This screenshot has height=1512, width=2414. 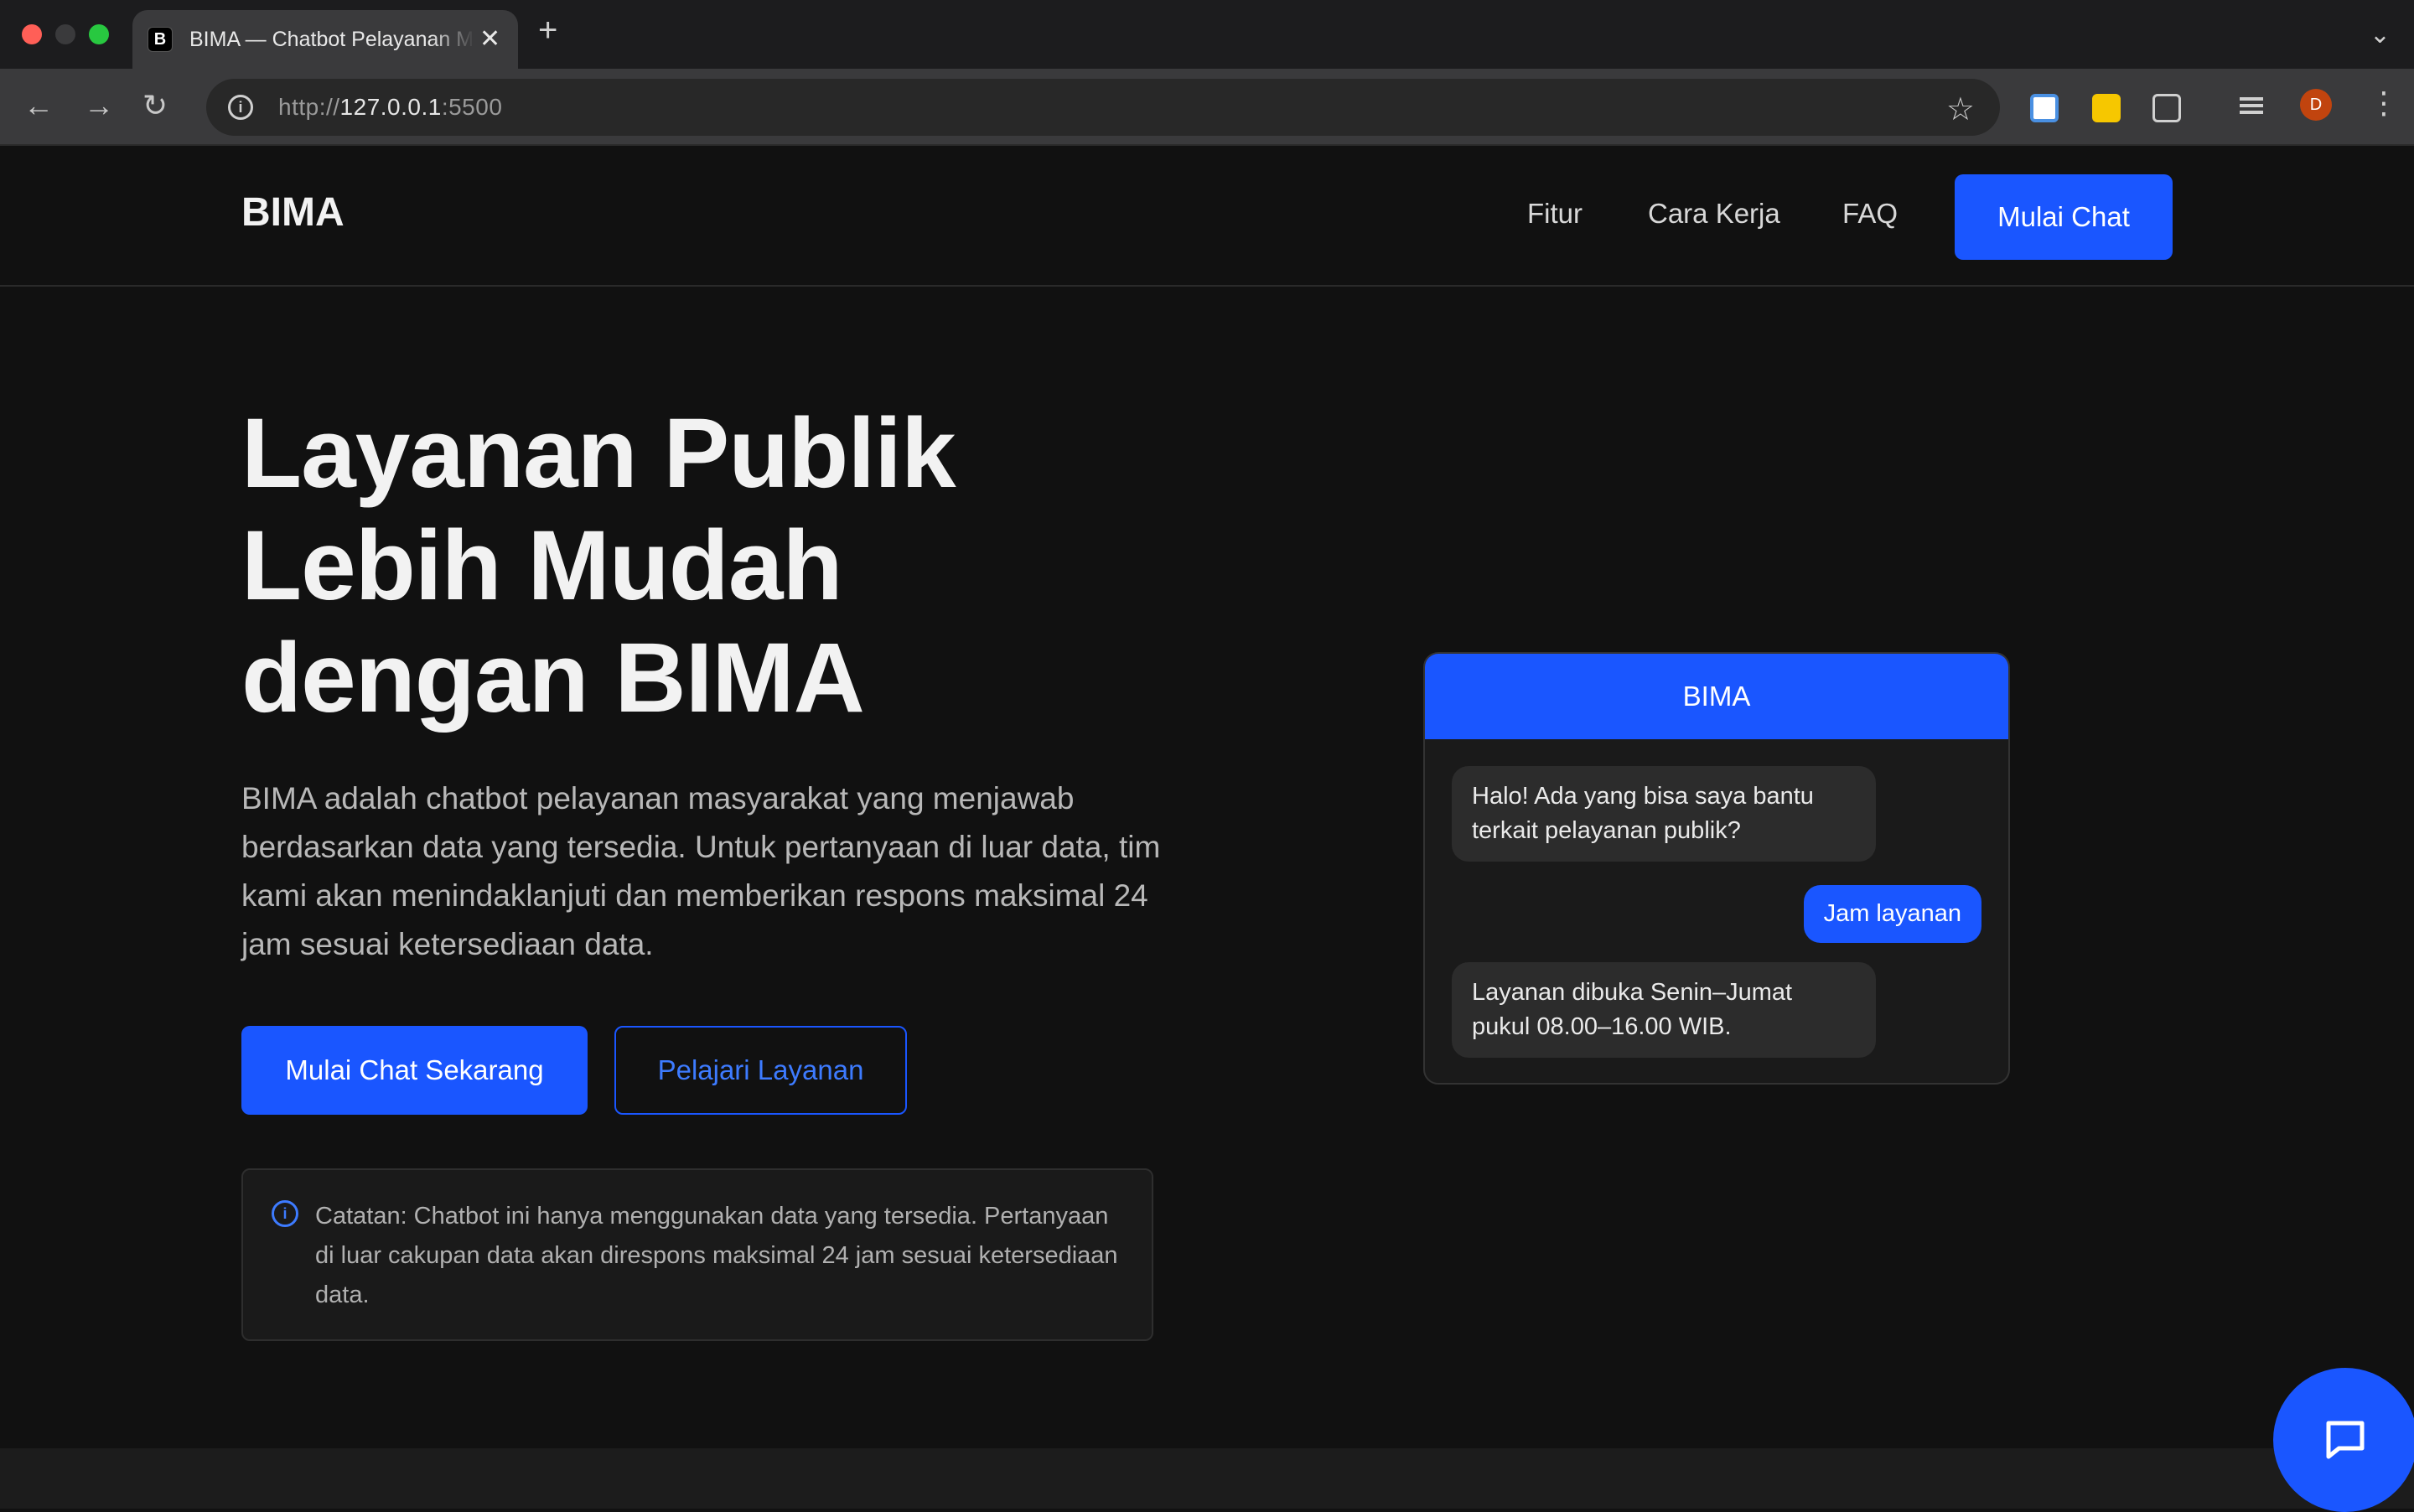 What do you see at coordinates (161, 39) in the screenshot?
I see `favicon-icon: B` at bounding box center [161, 39].